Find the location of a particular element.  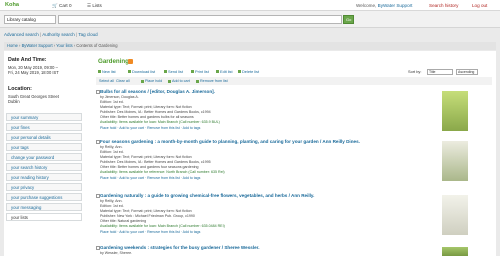

sort-order-select: Ascending is located at coordinates (467, 72).